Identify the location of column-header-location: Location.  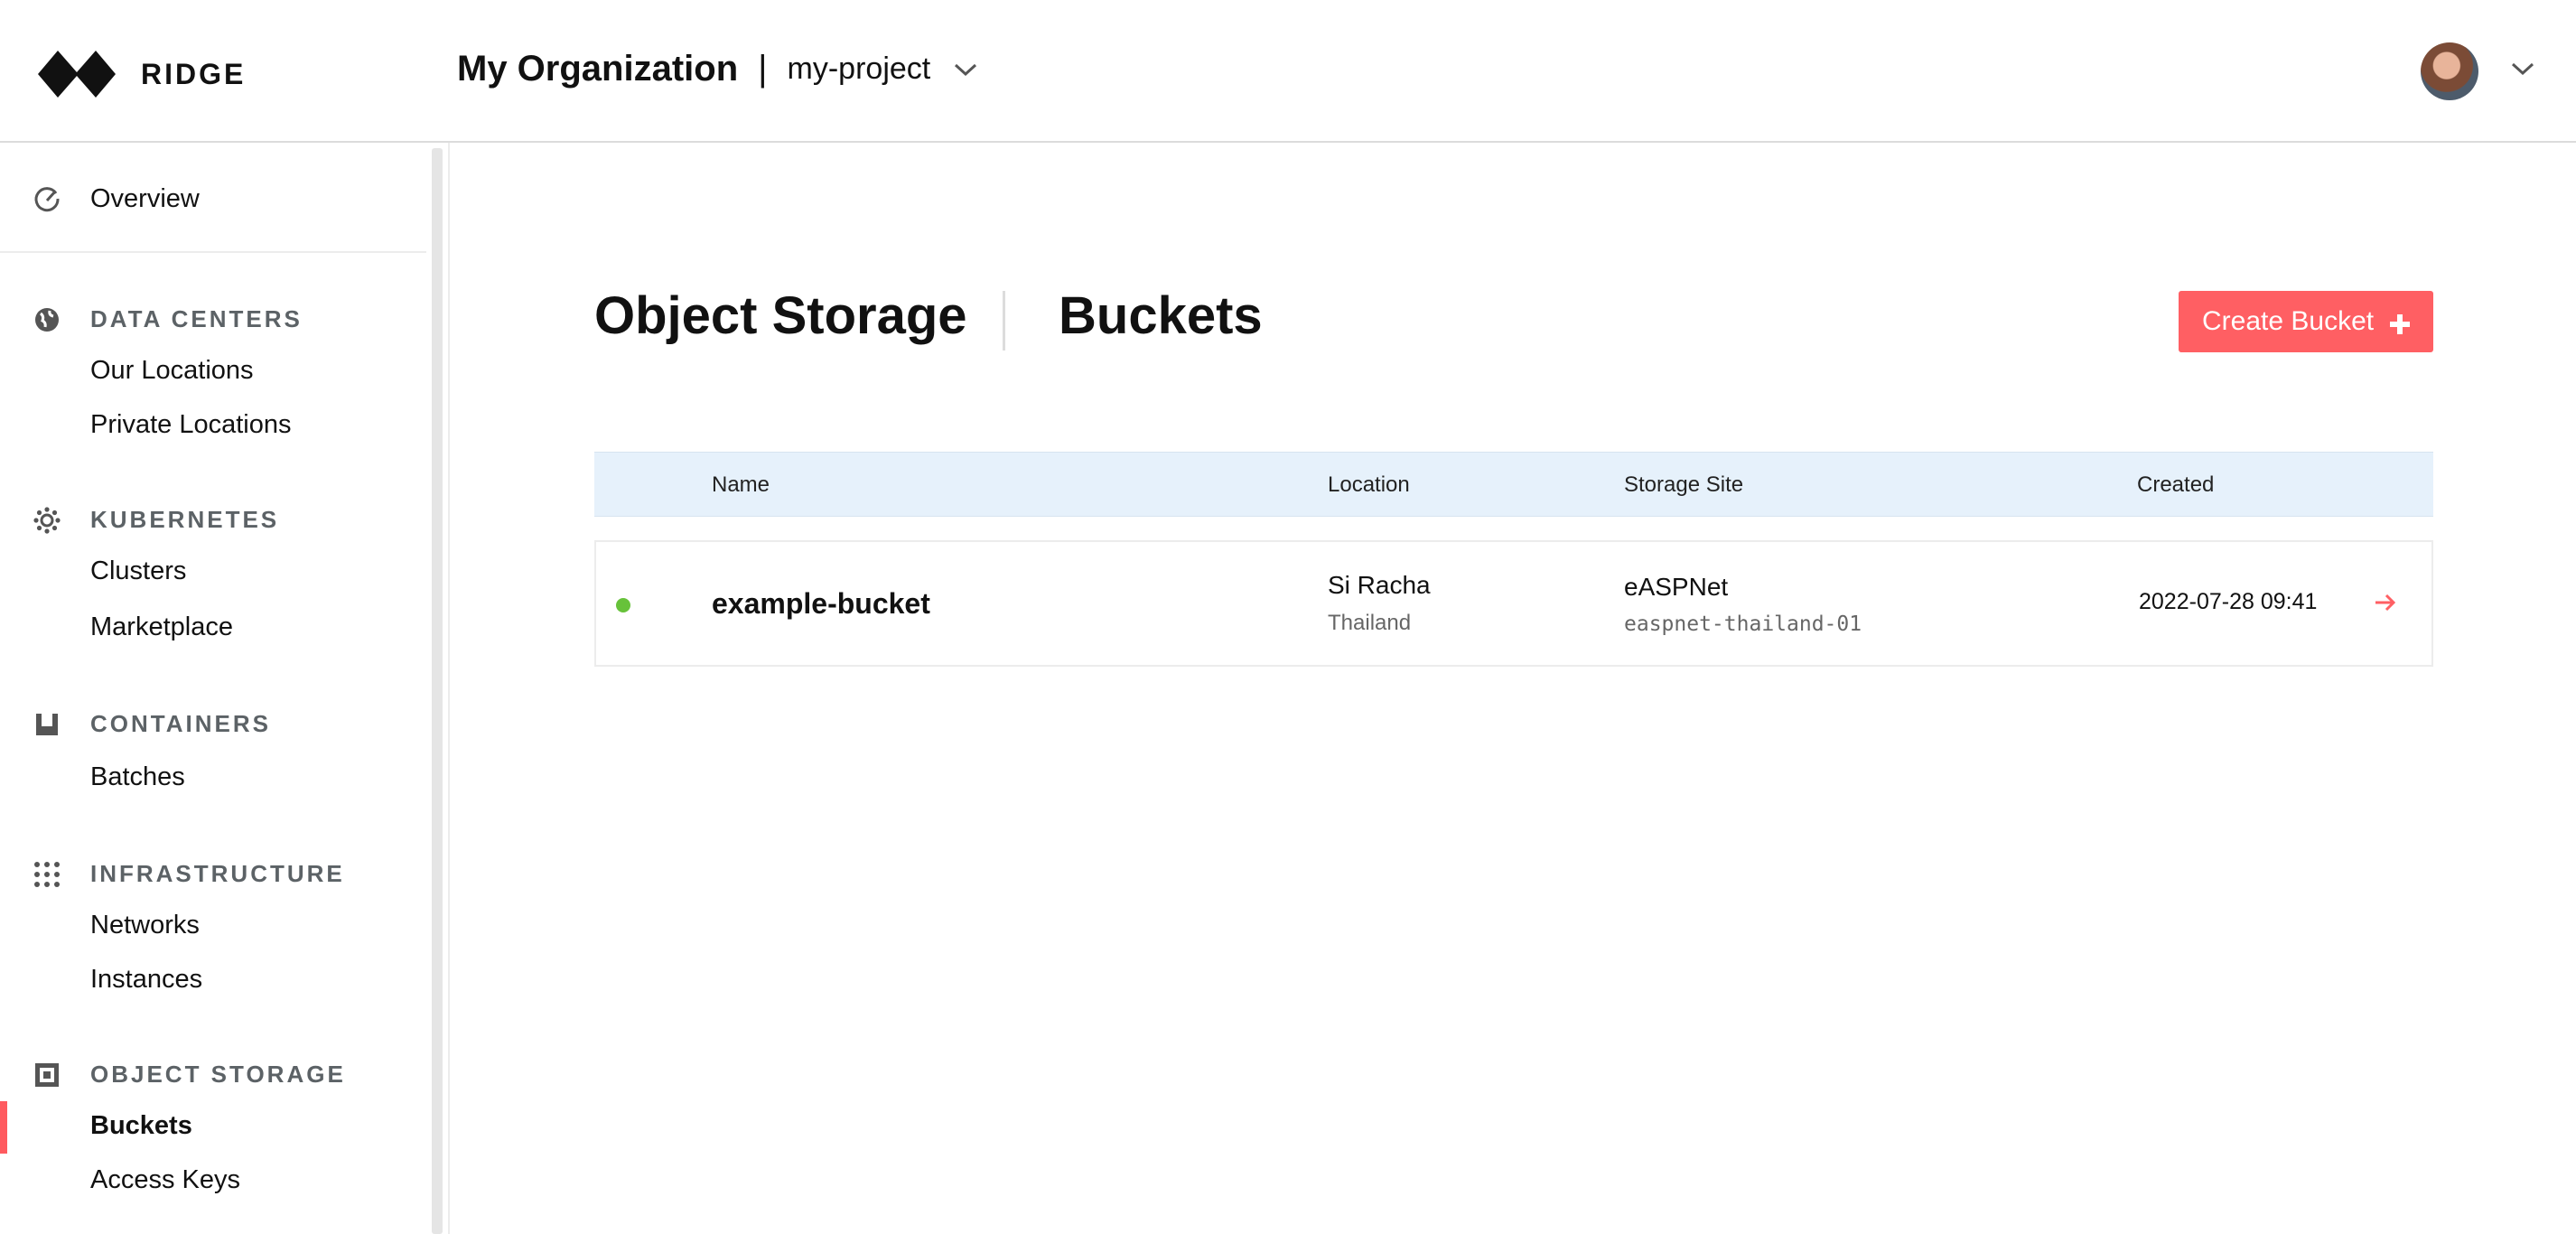
(1369, 485).